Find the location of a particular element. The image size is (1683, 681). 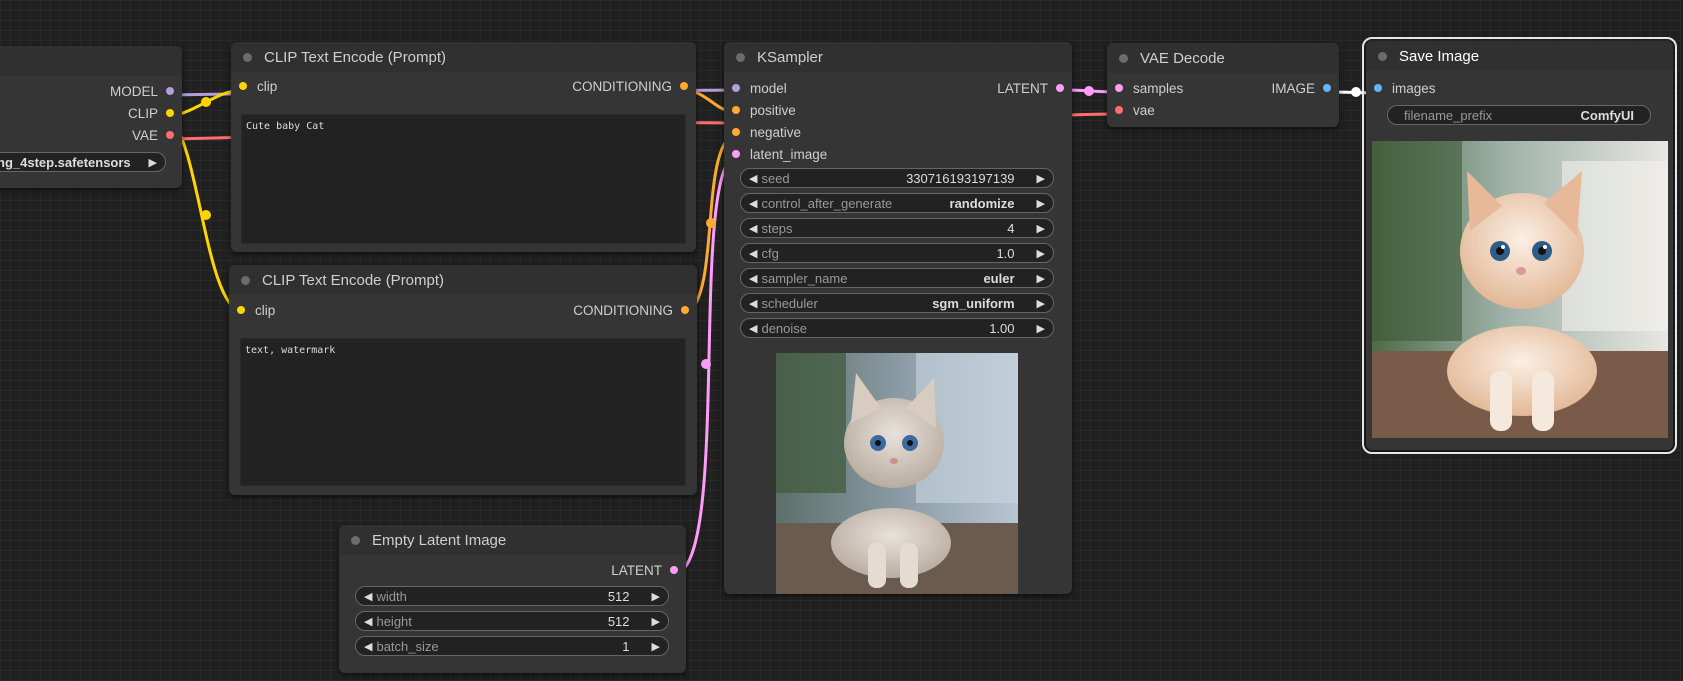

widget-value: 512 is located at coordinates (618, 596).